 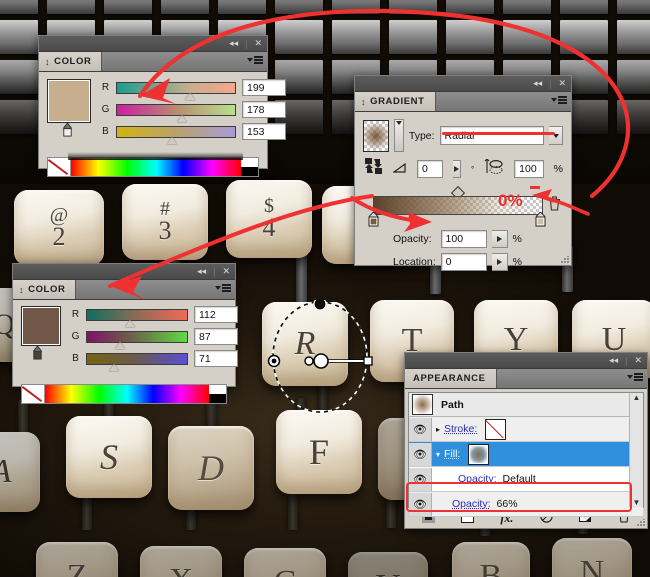 What do you see at coordinates (165, 222) in the screenshot?
I see `keyboard-key-3: #3` at bounding box center [165, 222].